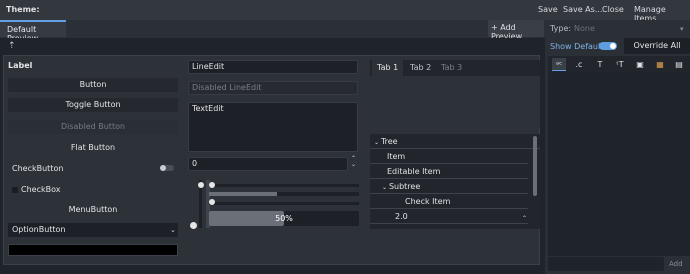 Image resolution: width=690 pixels, height=274 pixels. What do you see at coordinates (559, 64) in the screenshot?
I see `color-icon: ᵃᶜ` at bounding box center [559, 64].